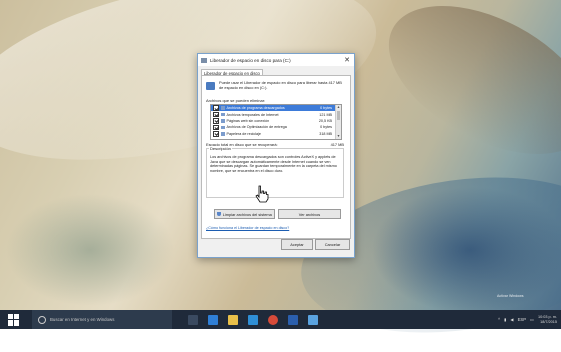  I want to click on scroll-down-icon: ▼, so click(338, 136).